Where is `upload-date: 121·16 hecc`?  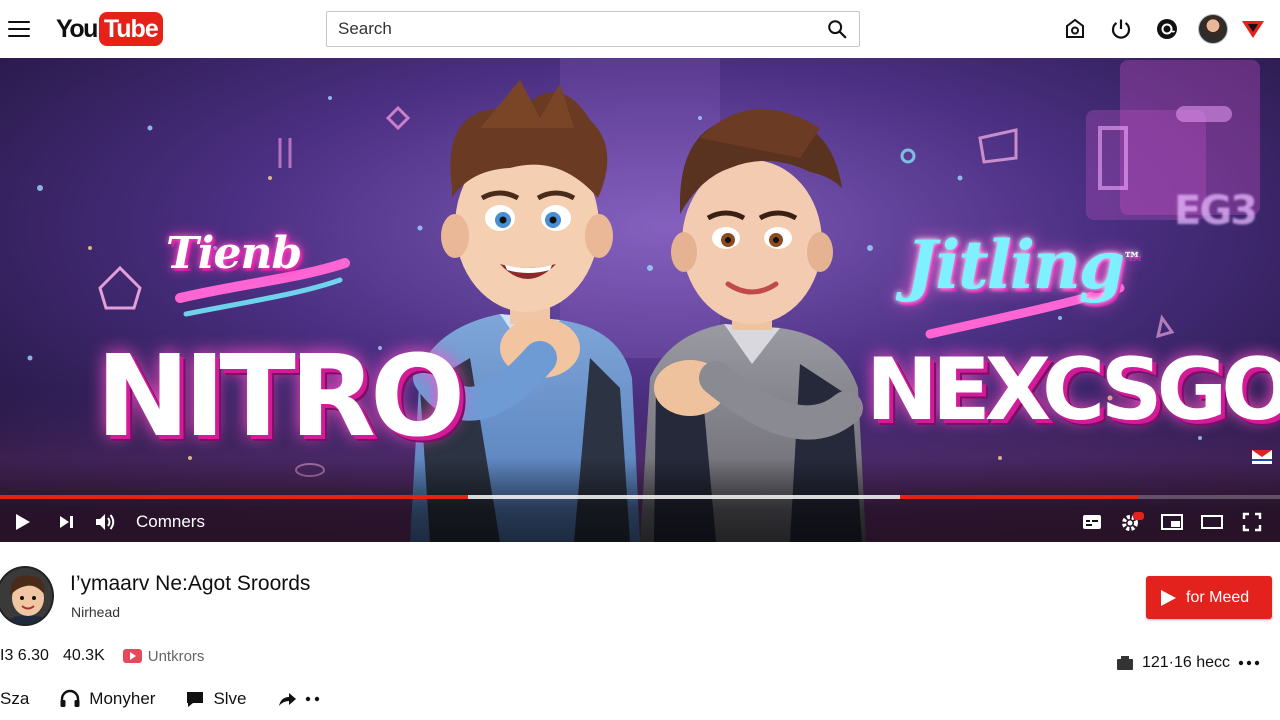 upload-date: 121·16 hecc is located at coordinates (1188, 663).